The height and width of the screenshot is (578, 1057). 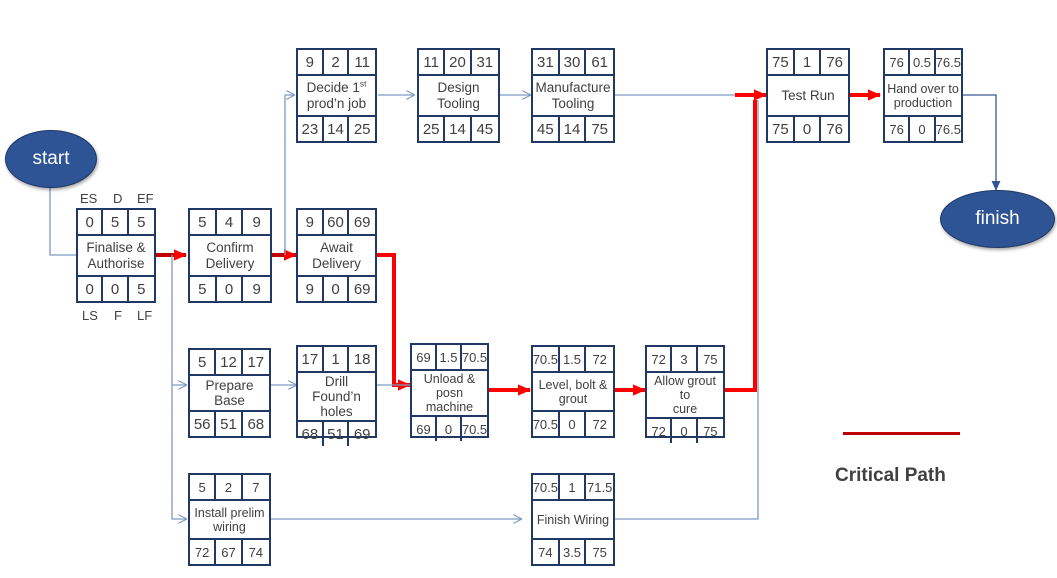 I want to click on node-top-row: 5 2 7, so click(x=229, y=488).